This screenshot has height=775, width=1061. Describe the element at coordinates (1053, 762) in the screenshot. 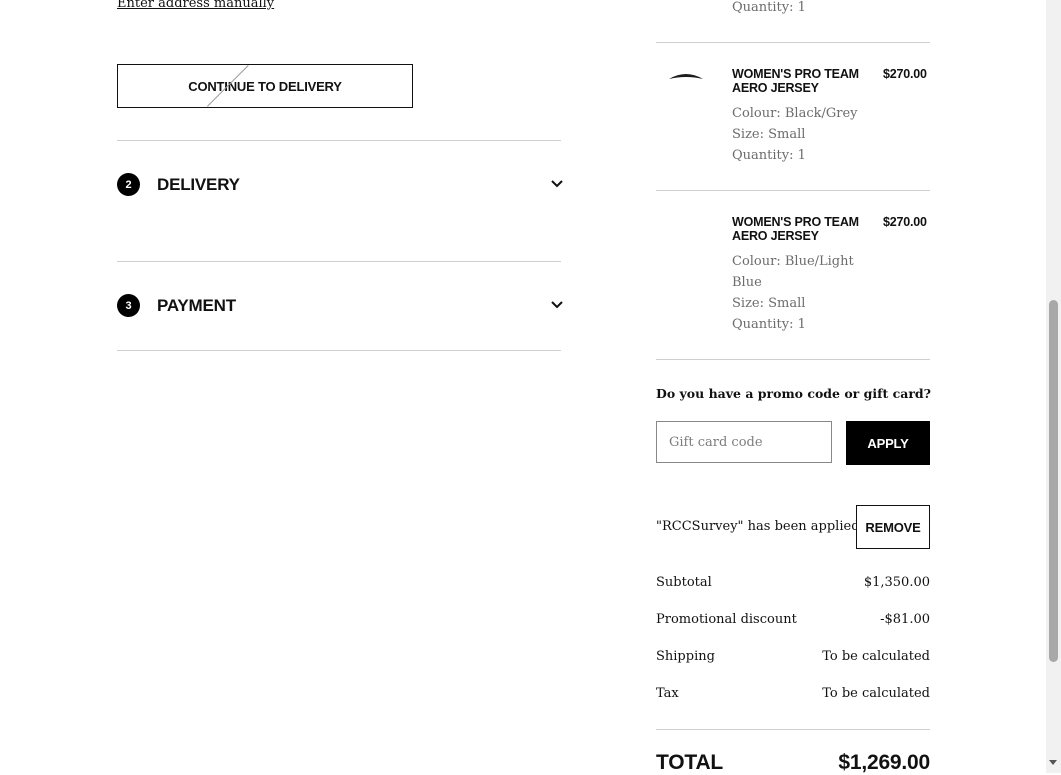

I see `scroll-down-arrow-icon` at that location.